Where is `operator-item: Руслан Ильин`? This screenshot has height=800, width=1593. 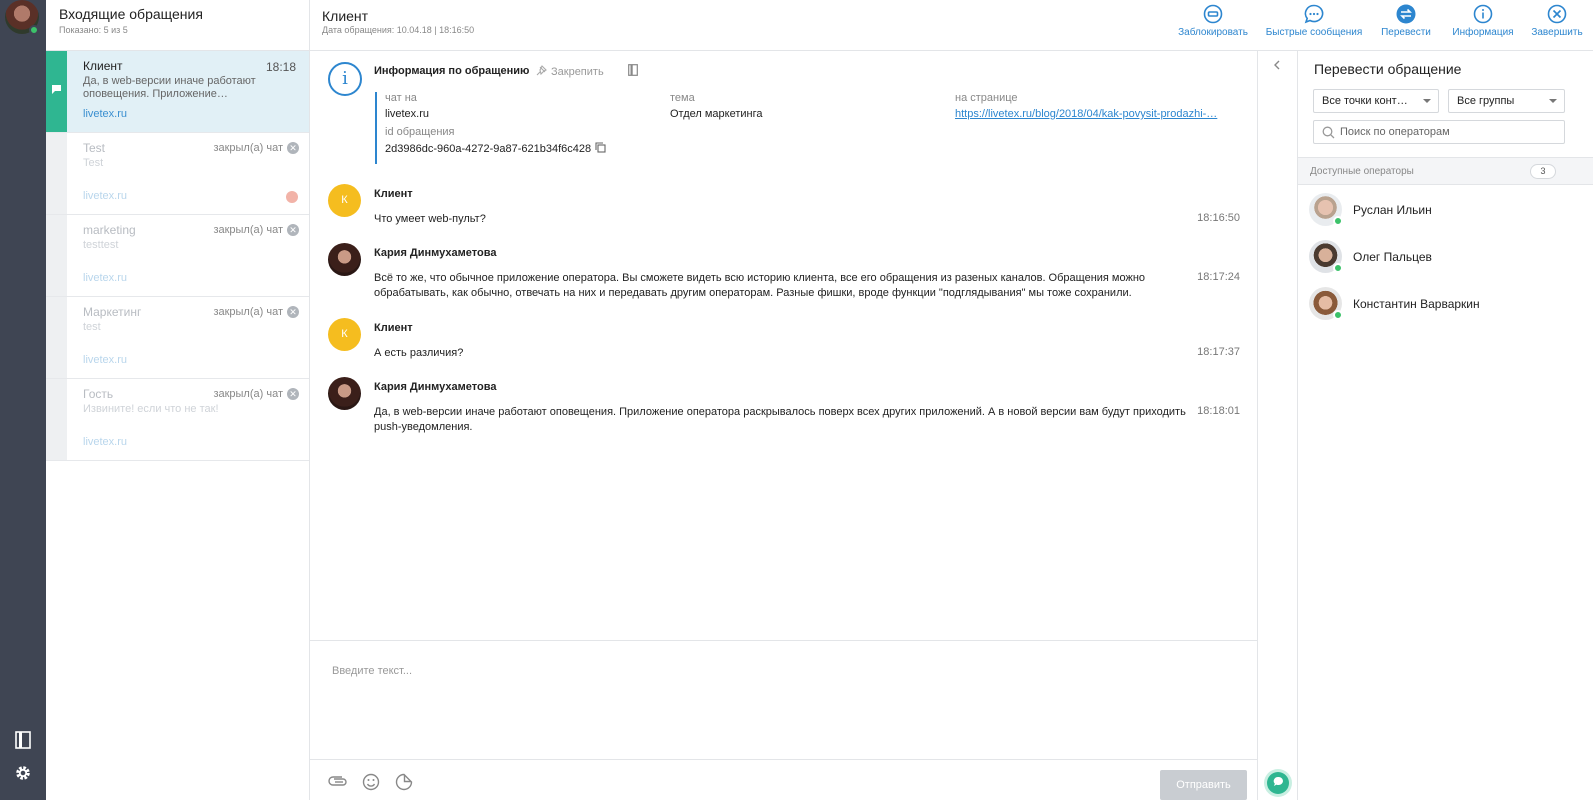 operator-item: Руслан Ильин is located at coordinates (1444, 211).